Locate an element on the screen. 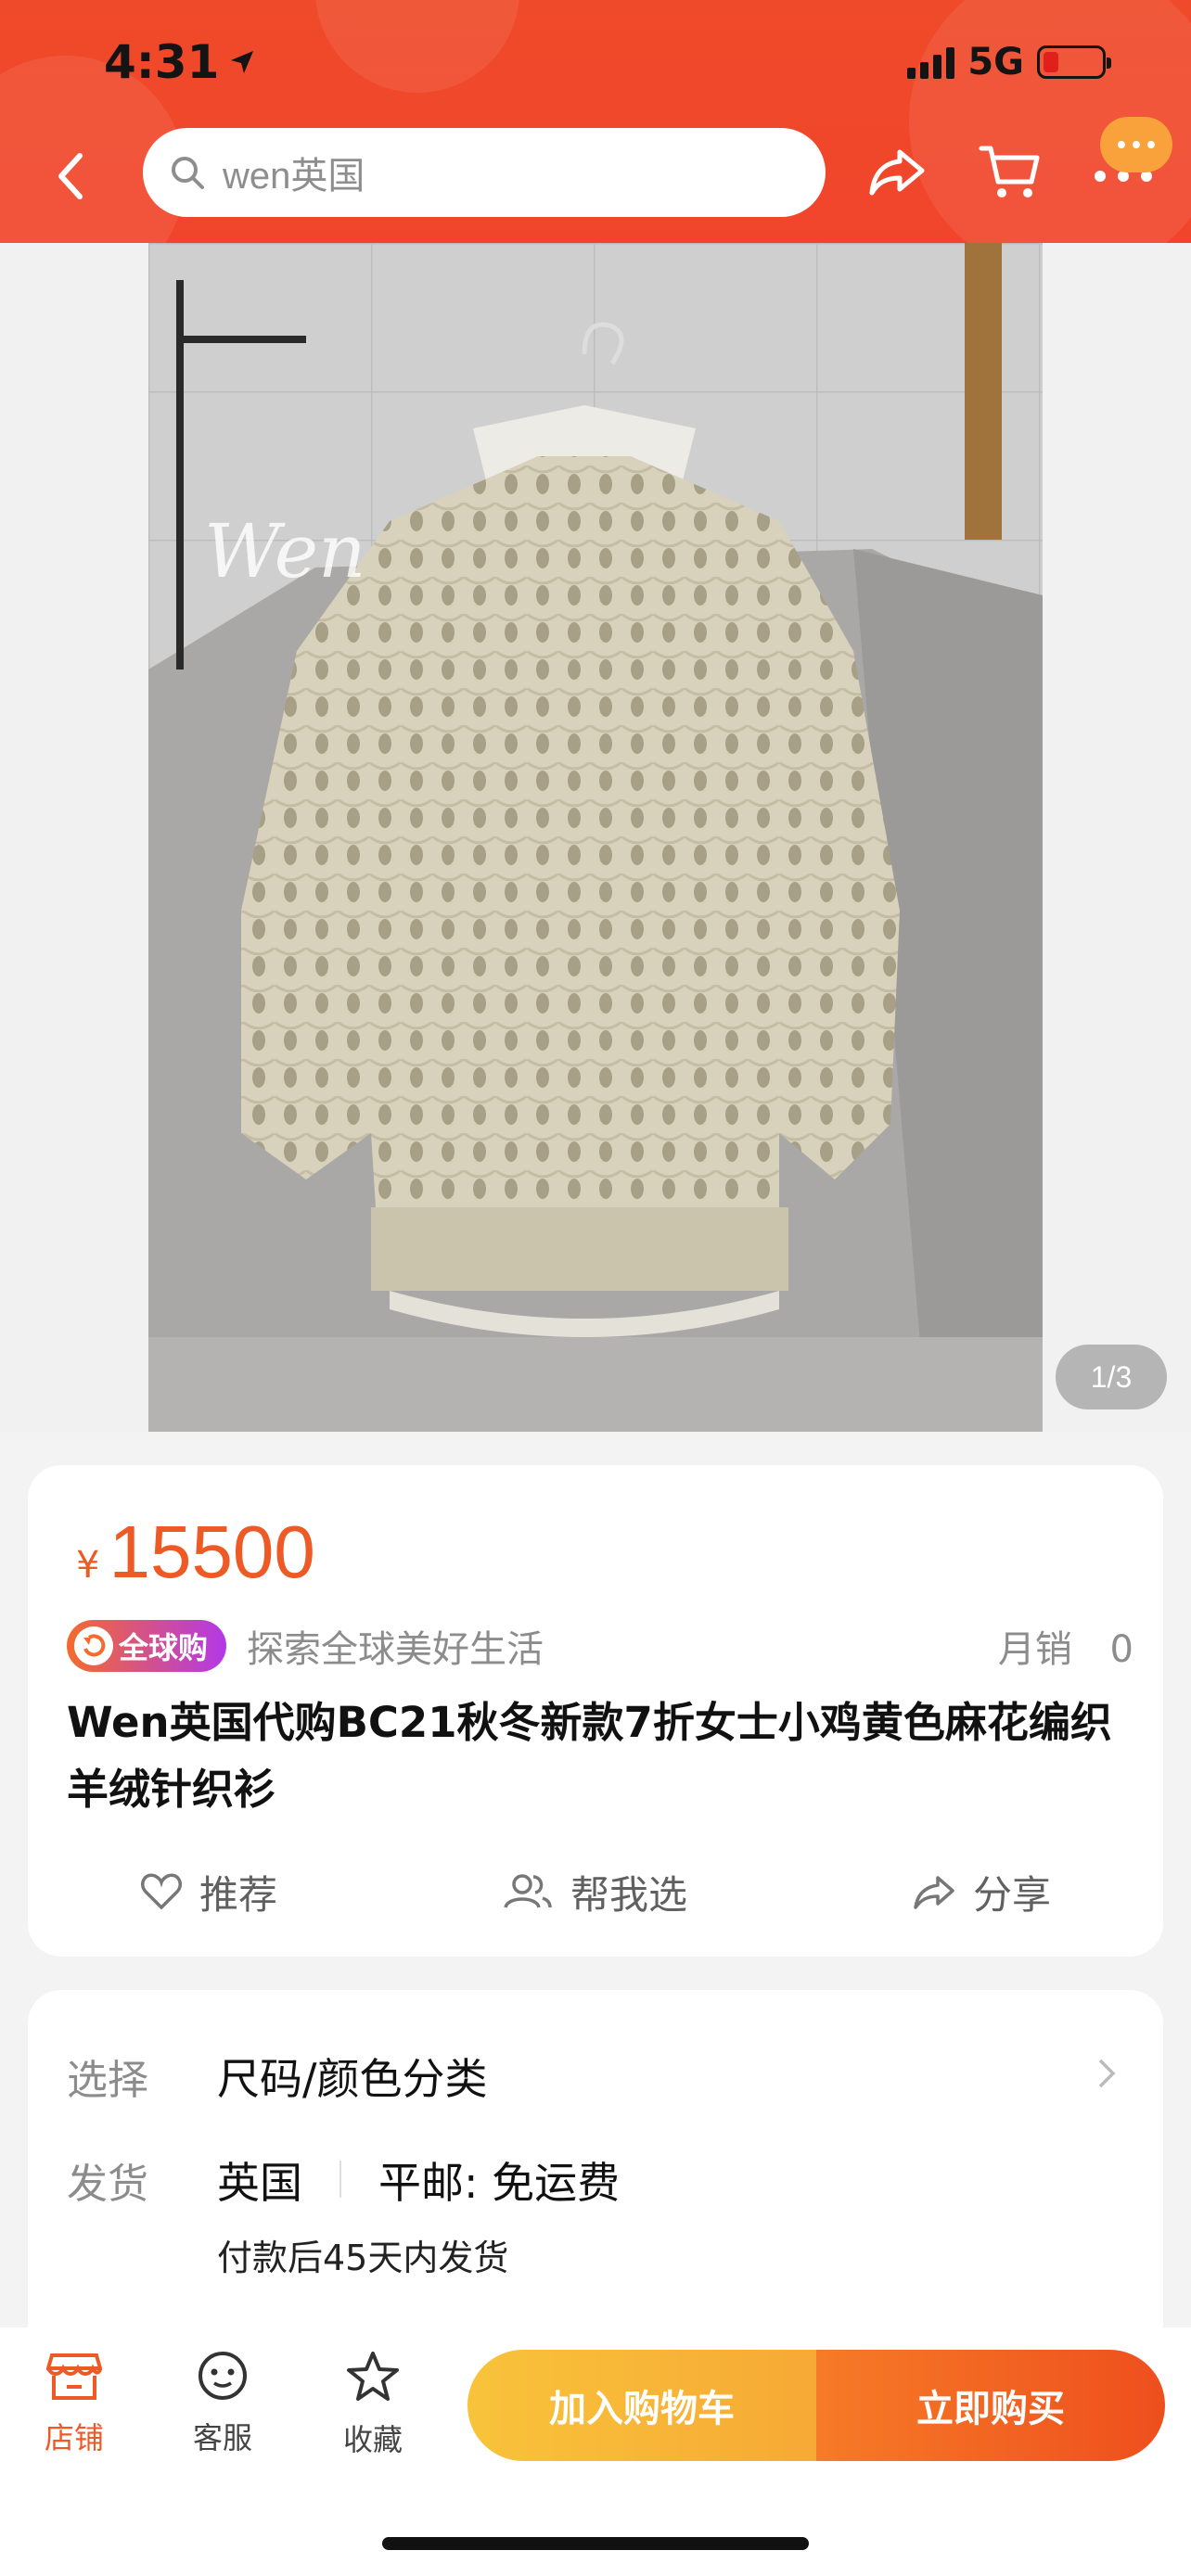 This screenshot has width=1191, height=2576. people-icon is located at coordinates (528, 1891).